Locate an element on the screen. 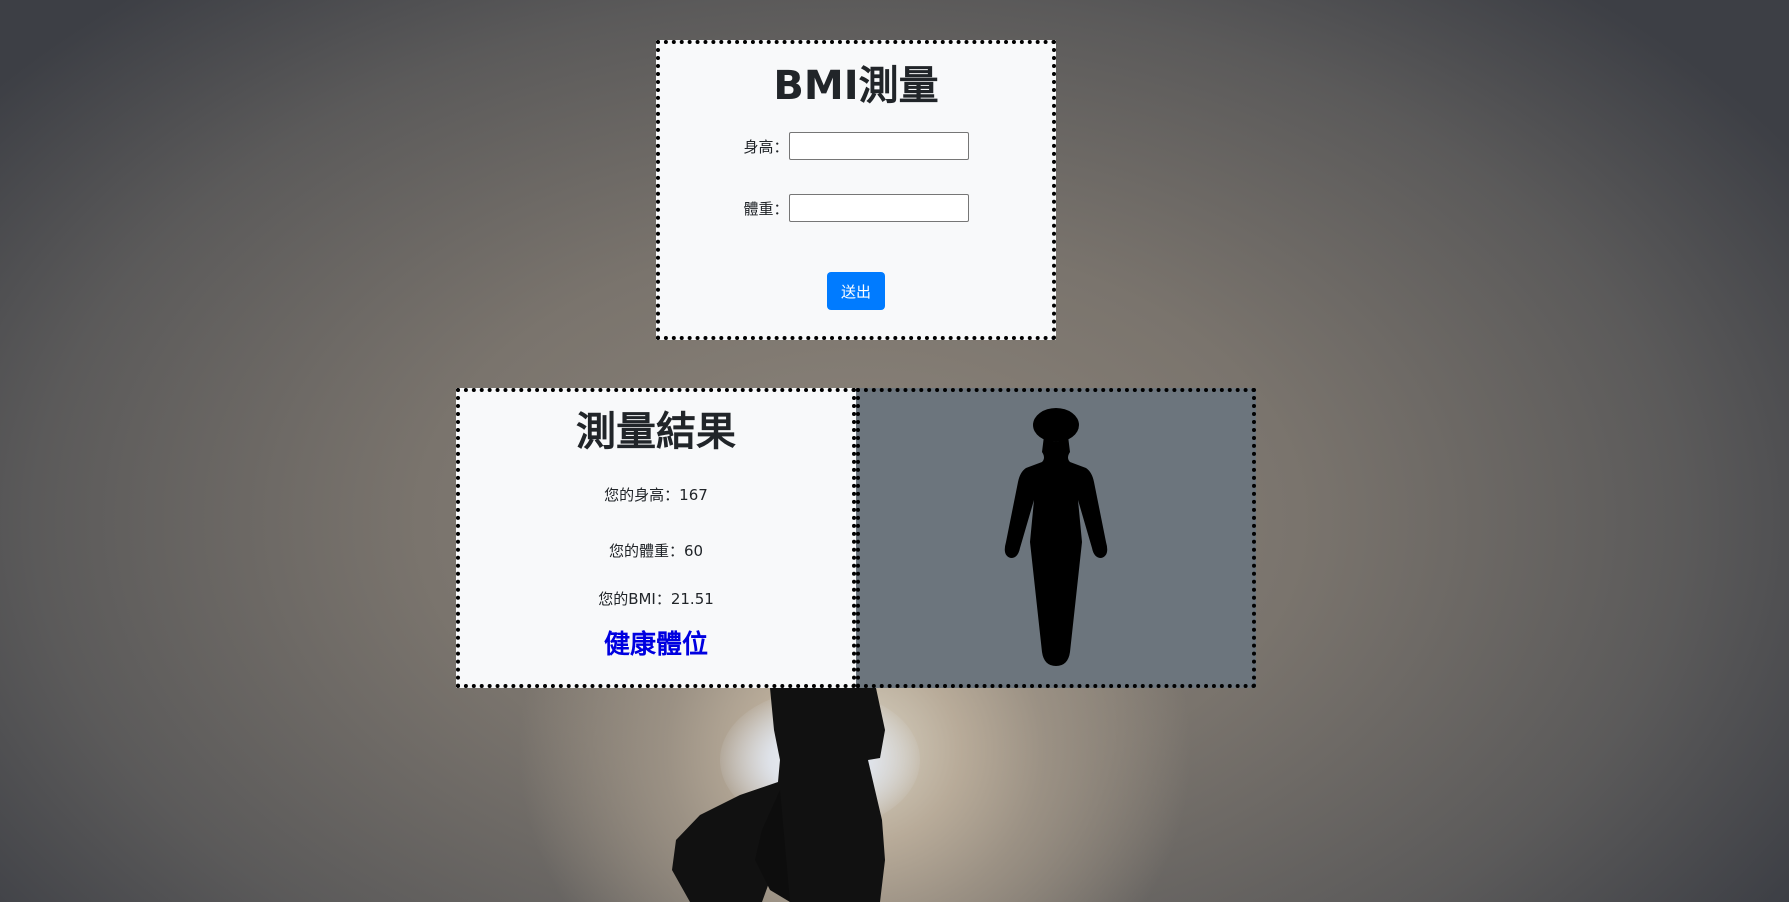  submit-button: 送出 is located at coordinates (856, 291).